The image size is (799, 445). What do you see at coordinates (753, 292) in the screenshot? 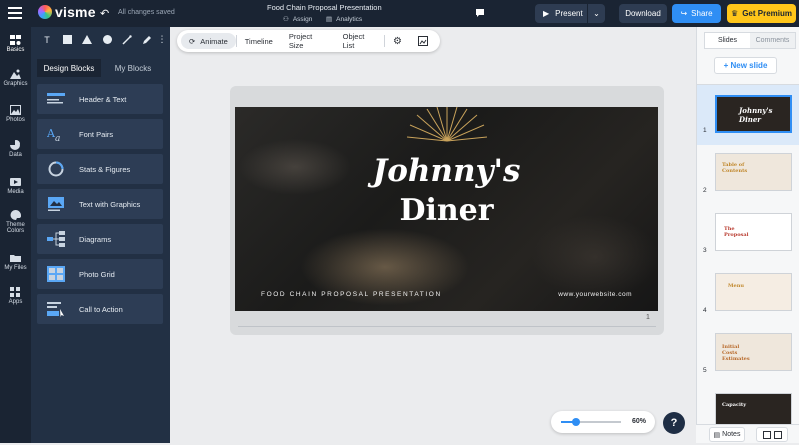
I see `slide-thumbnail: Menu` at bounding box center [753, 292].